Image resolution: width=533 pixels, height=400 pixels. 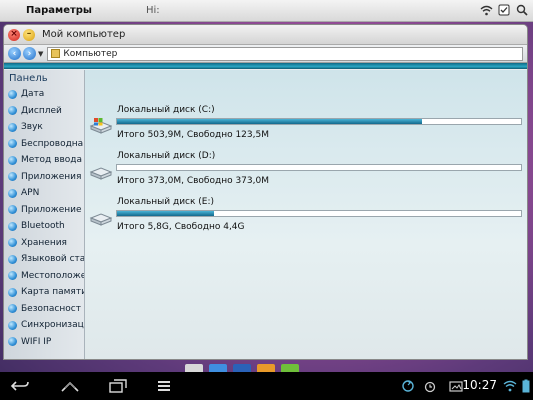 I want to click on sidebar-item-label: WIFI IP, so click(x=36, y=341).